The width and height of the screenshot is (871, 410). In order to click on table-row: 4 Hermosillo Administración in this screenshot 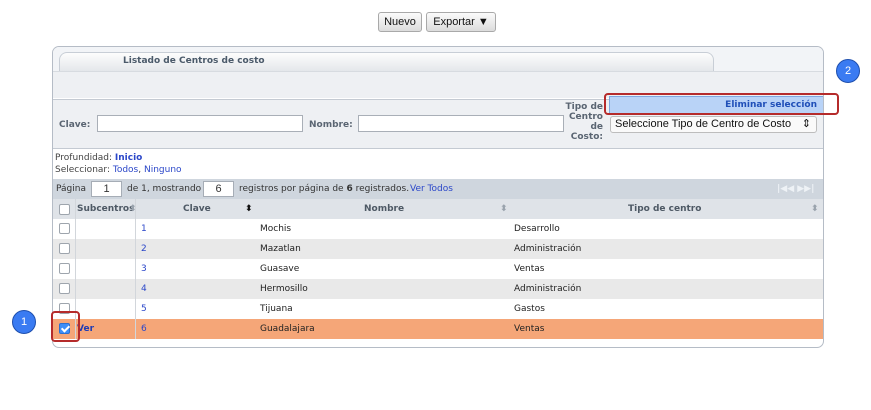, I will do `click(438, 289)`.